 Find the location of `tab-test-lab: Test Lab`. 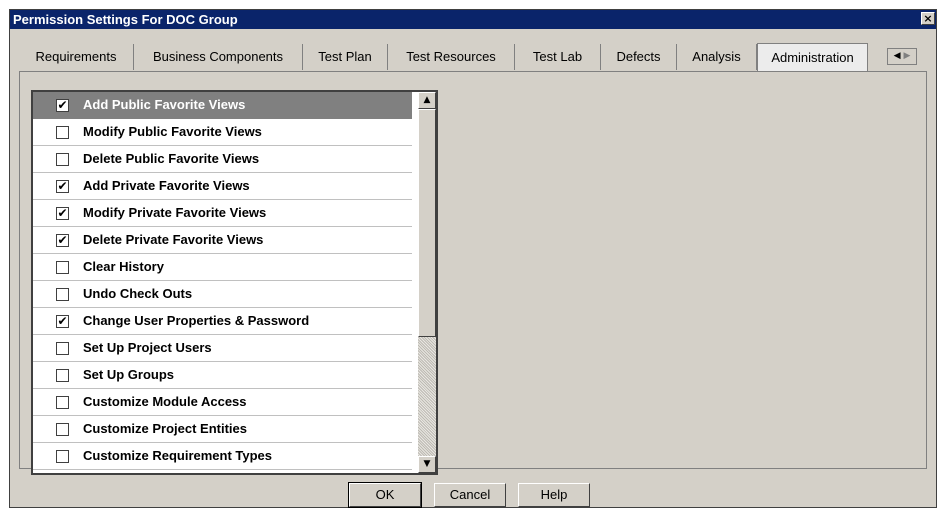

tab-test-lab: Test Lab is located at coordinates (558, 57).